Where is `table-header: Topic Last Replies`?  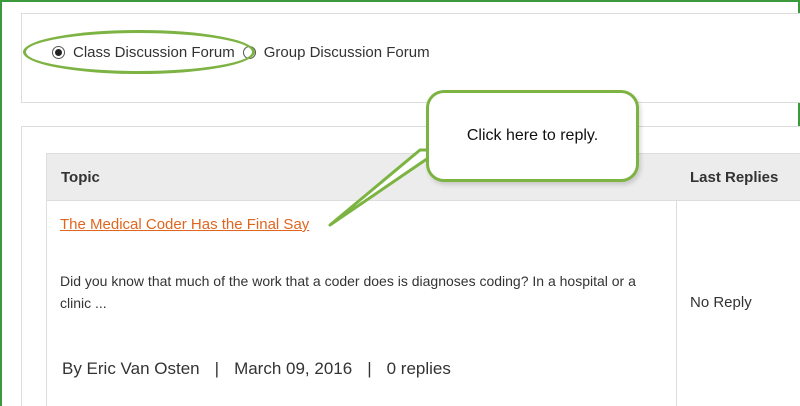 table-header: Topic Last Replies is located at coordinates (423, 177).